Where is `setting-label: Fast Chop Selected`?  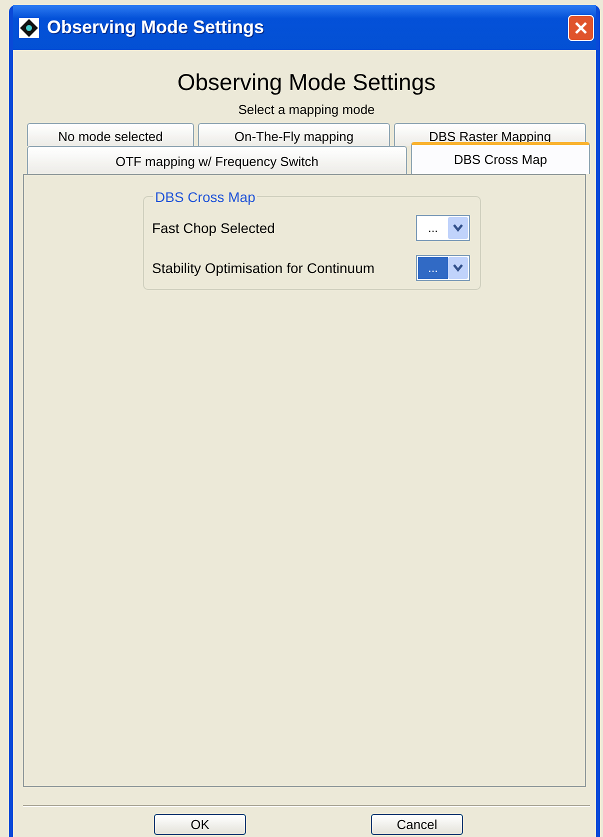 setting-label: Fast Chop Selected is located at coordinates (213, 228).